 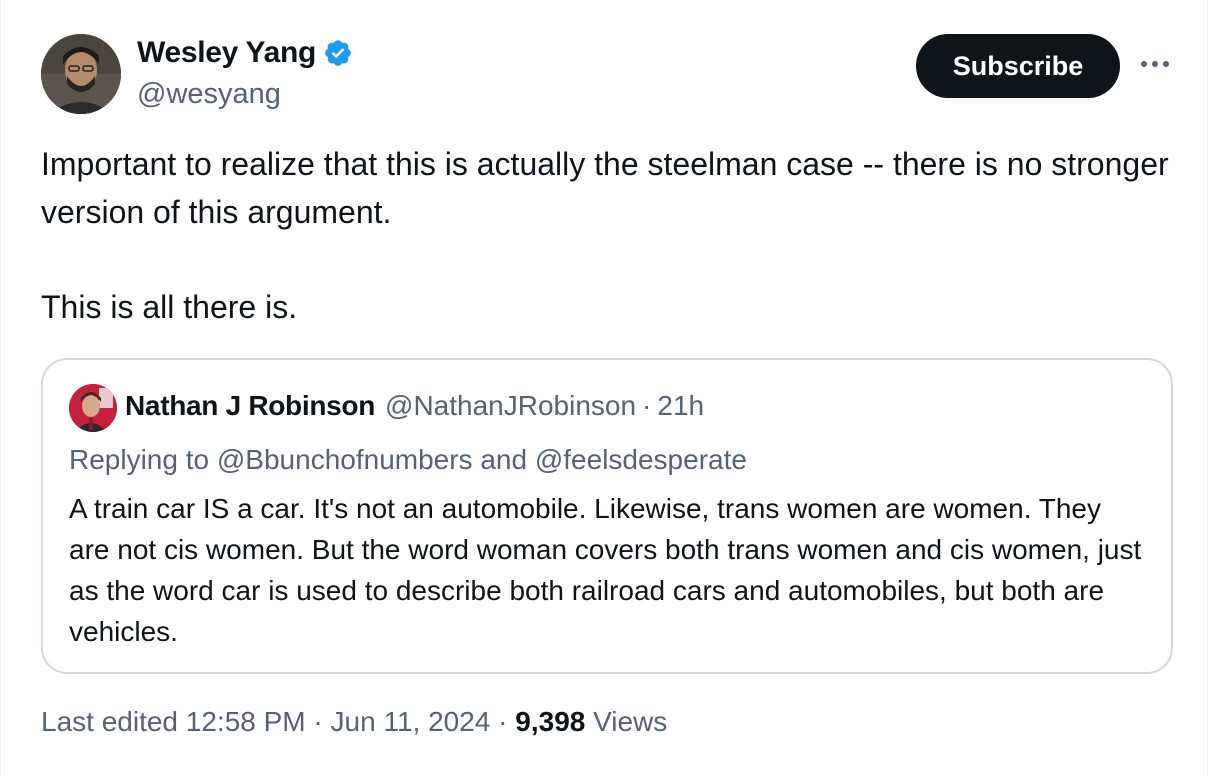 I want to click on quoted-display-name: Nathan J Robinson, so click(x=250, y=406).